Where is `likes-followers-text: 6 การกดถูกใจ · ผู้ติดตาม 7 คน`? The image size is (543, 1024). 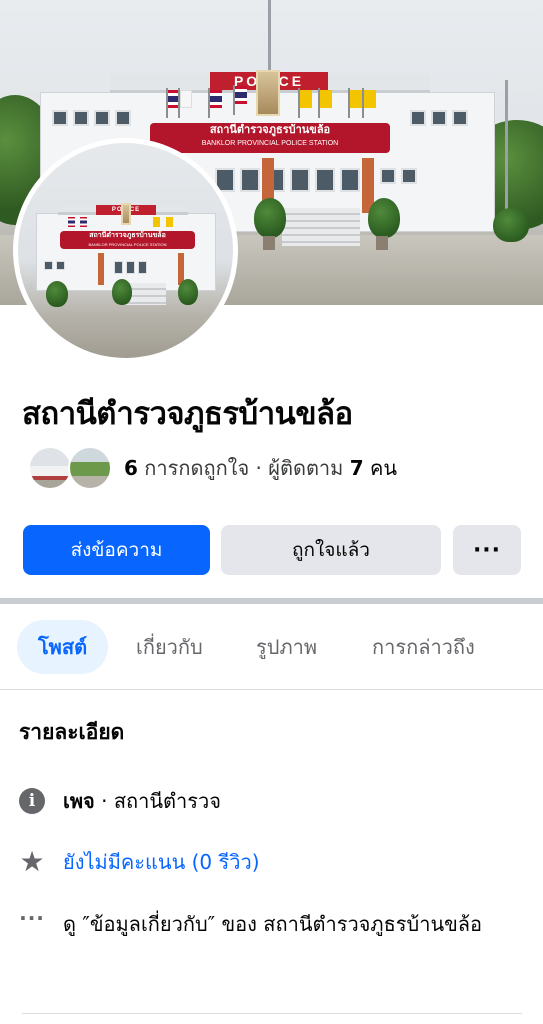 likes-followers-text: 6 การกดถูกใจ · ผู้ติดตาม 7 คน is located at coordinates (260, 468).